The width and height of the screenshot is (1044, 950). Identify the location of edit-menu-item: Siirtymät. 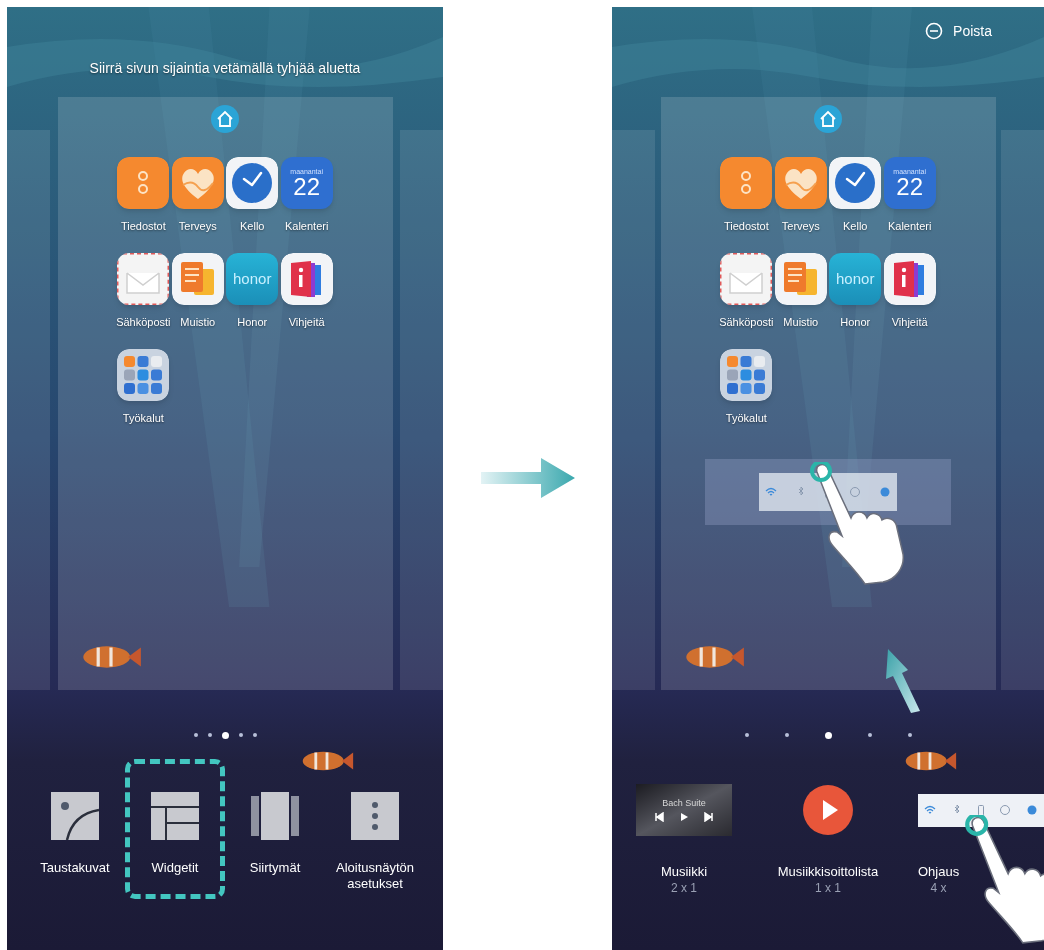
(275, 829).